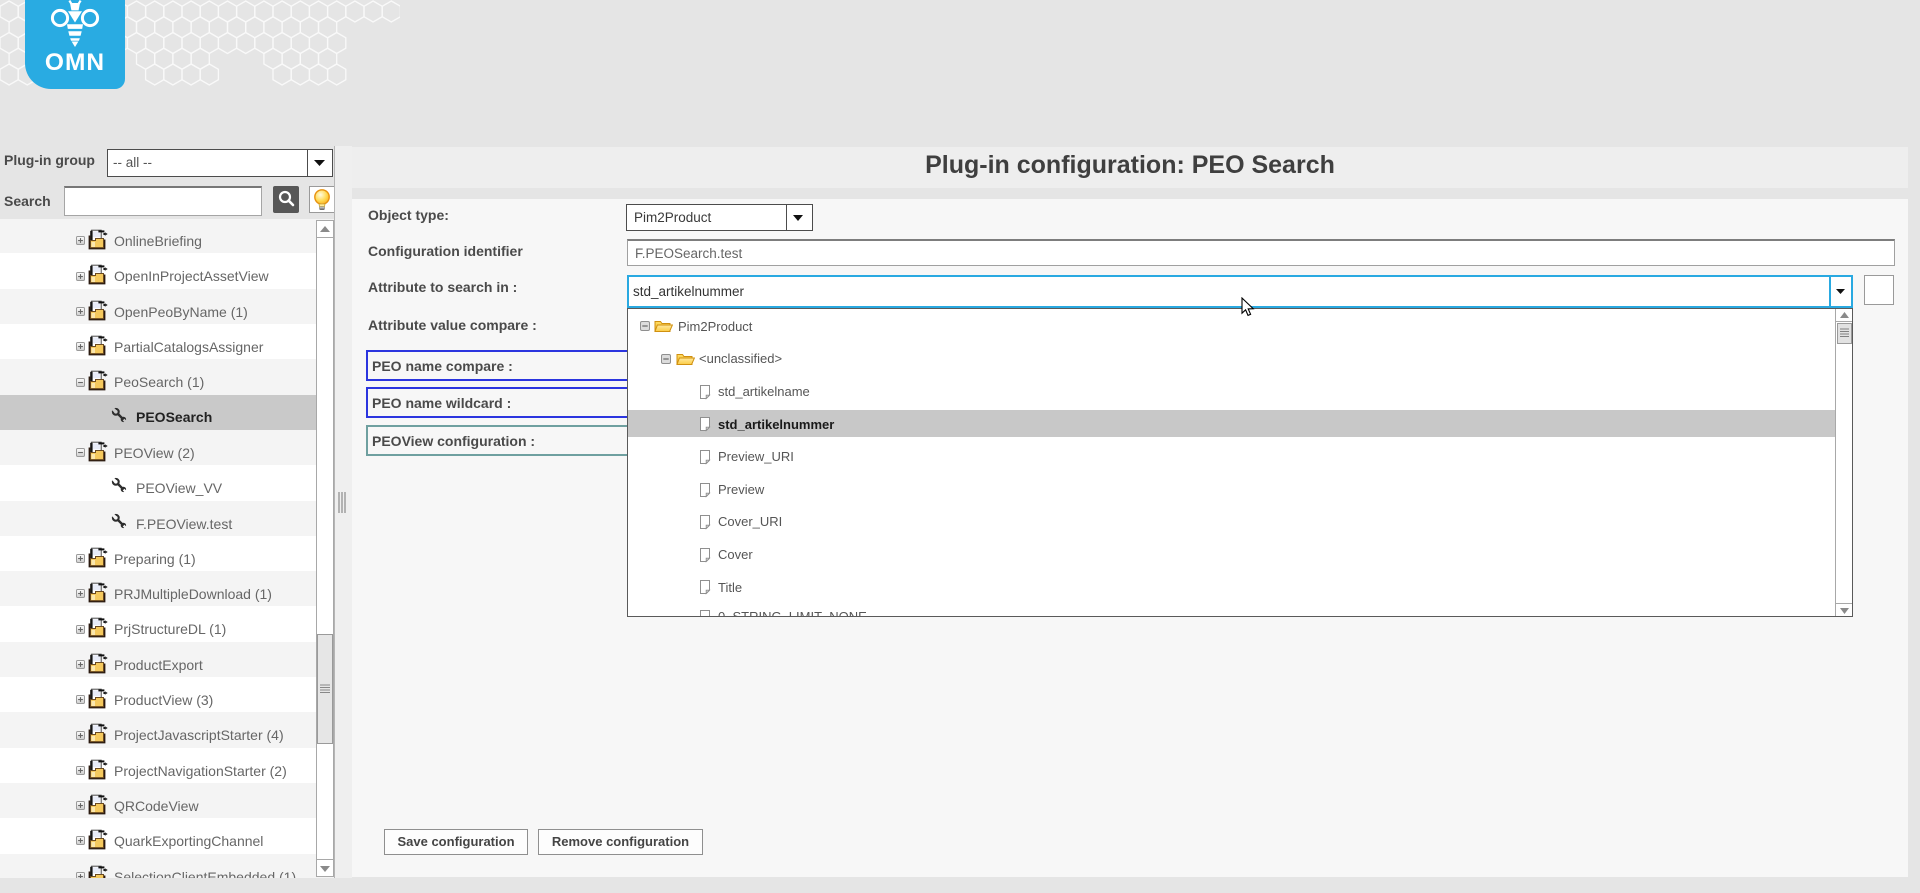  I want to click on svg-text: OMN, so click(75, 62).